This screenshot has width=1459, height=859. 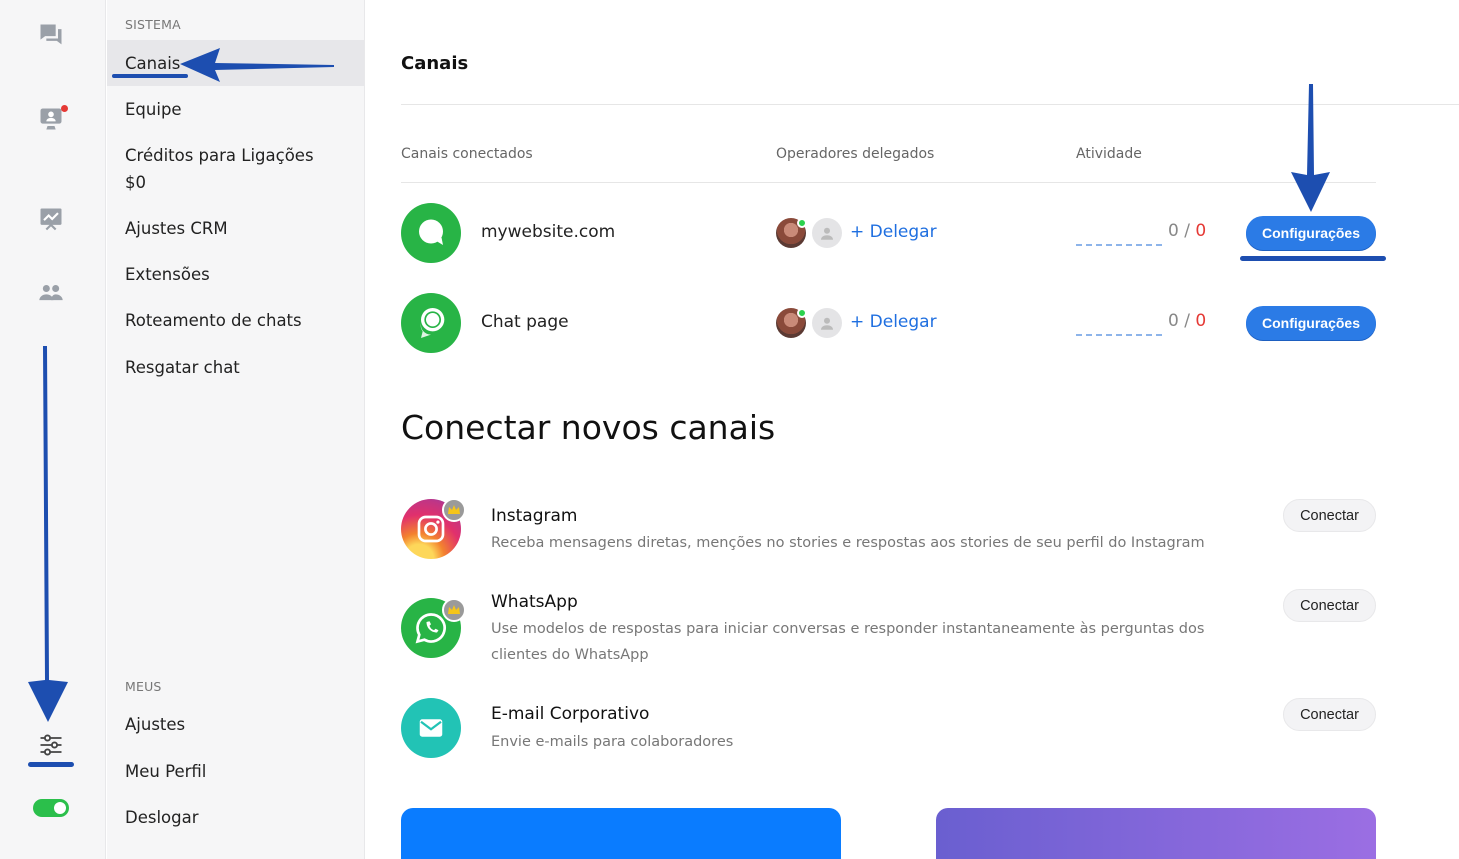 I want to click on menu-item-creditos: Créditos para Ligações $0, so click(x=235, y=169).